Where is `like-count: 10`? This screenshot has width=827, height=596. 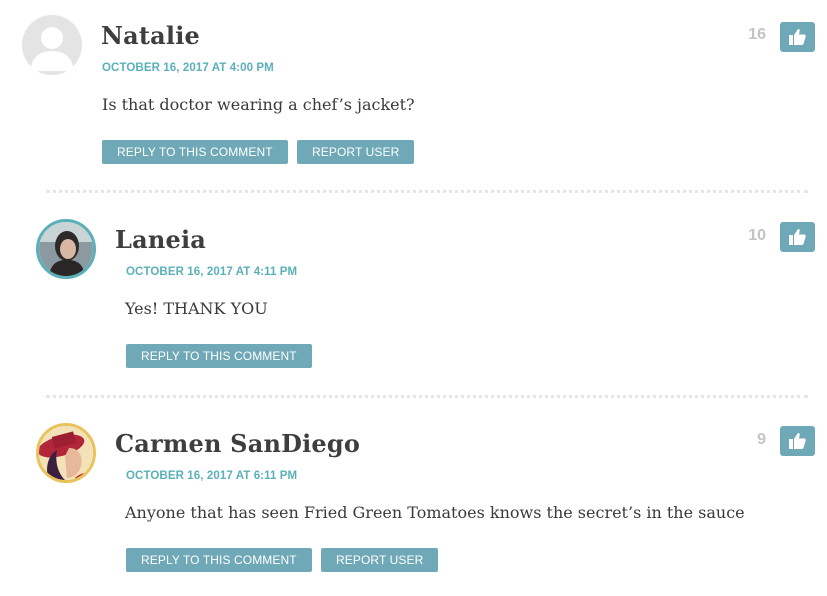
like-count: 10 is located at coordinates (757, 235).